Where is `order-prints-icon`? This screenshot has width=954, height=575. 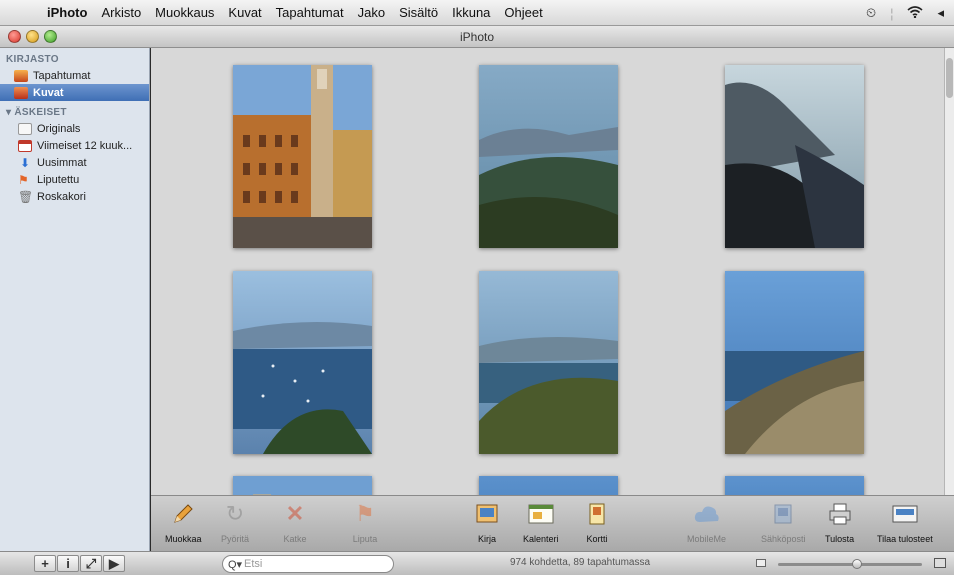
order-prints-icon is located at coordinates (905, 514).